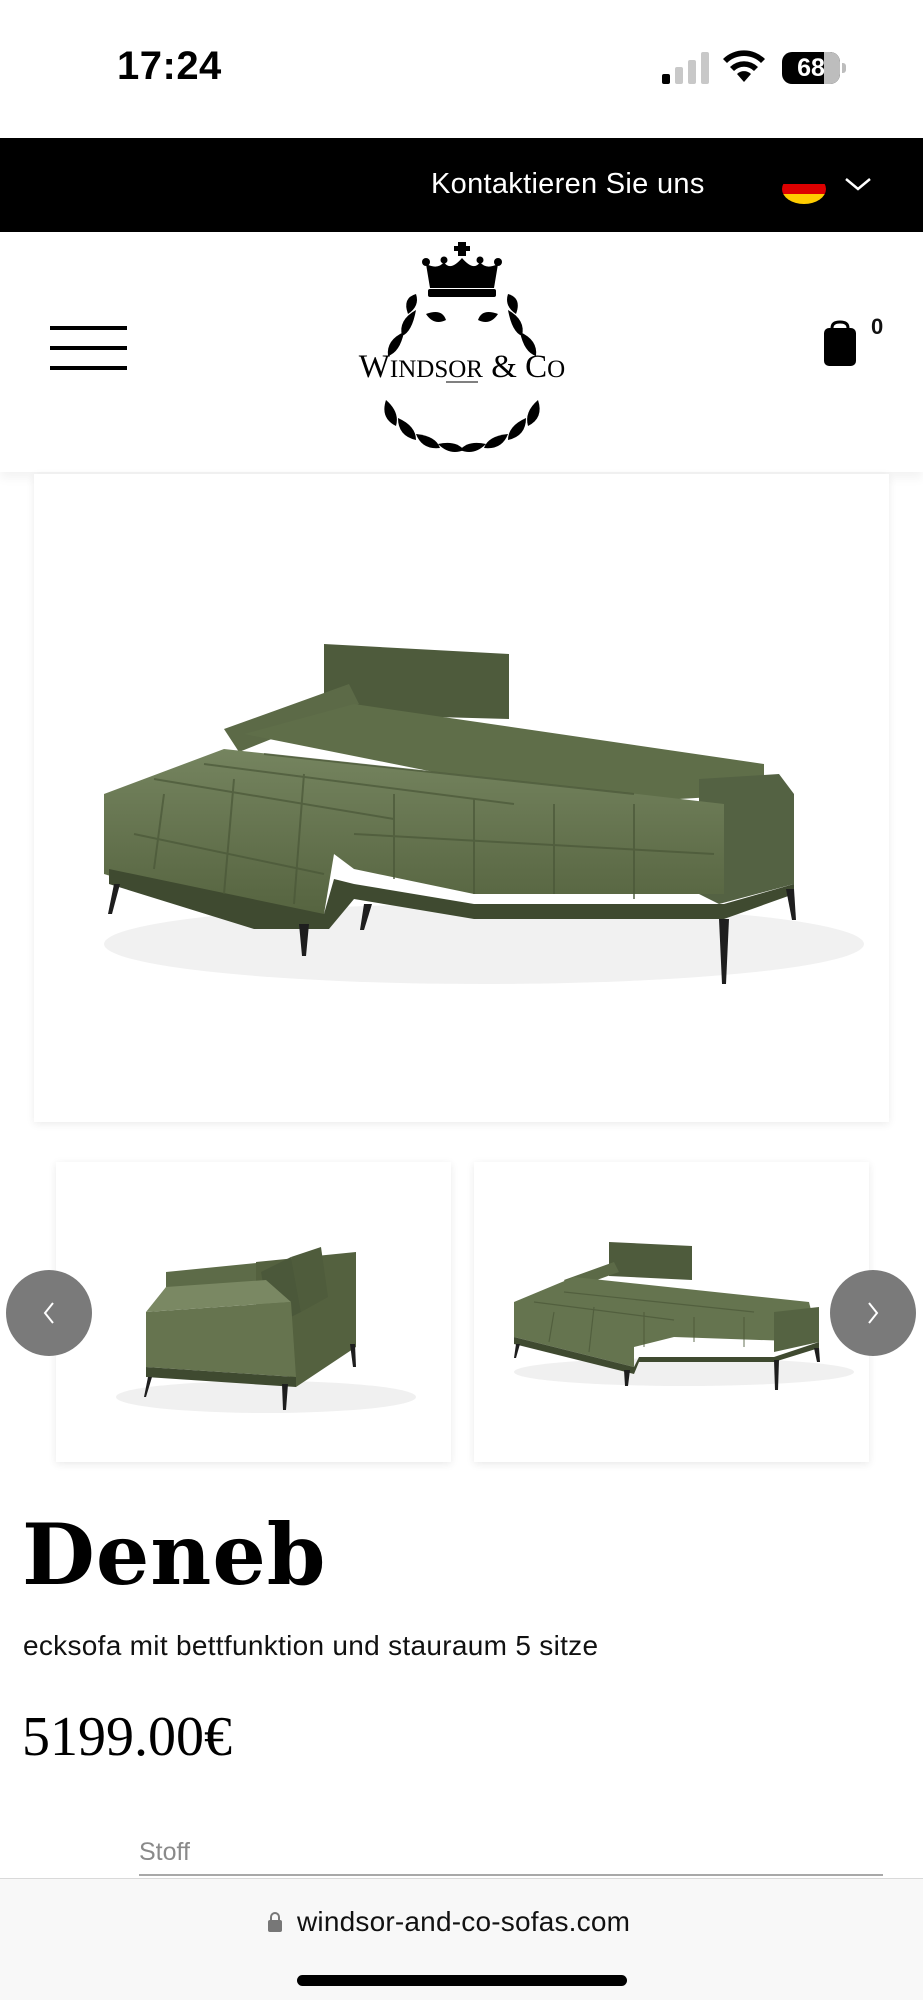  Describe the element at coordinates (877, 326) in the screenshot. I see `cart-count-badge: 0` at that location.